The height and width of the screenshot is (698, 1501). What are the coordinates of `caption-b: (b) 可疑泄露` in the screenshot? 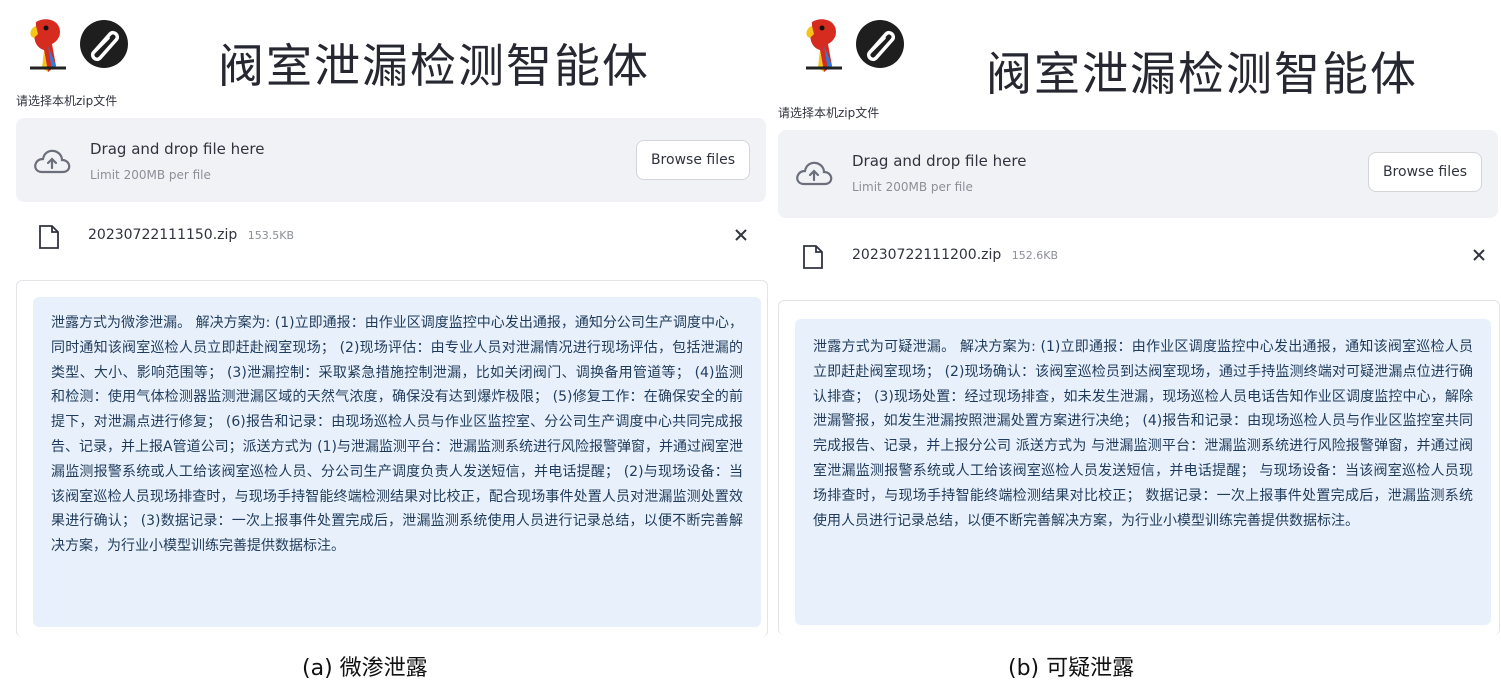 It's located at (1071, 668).